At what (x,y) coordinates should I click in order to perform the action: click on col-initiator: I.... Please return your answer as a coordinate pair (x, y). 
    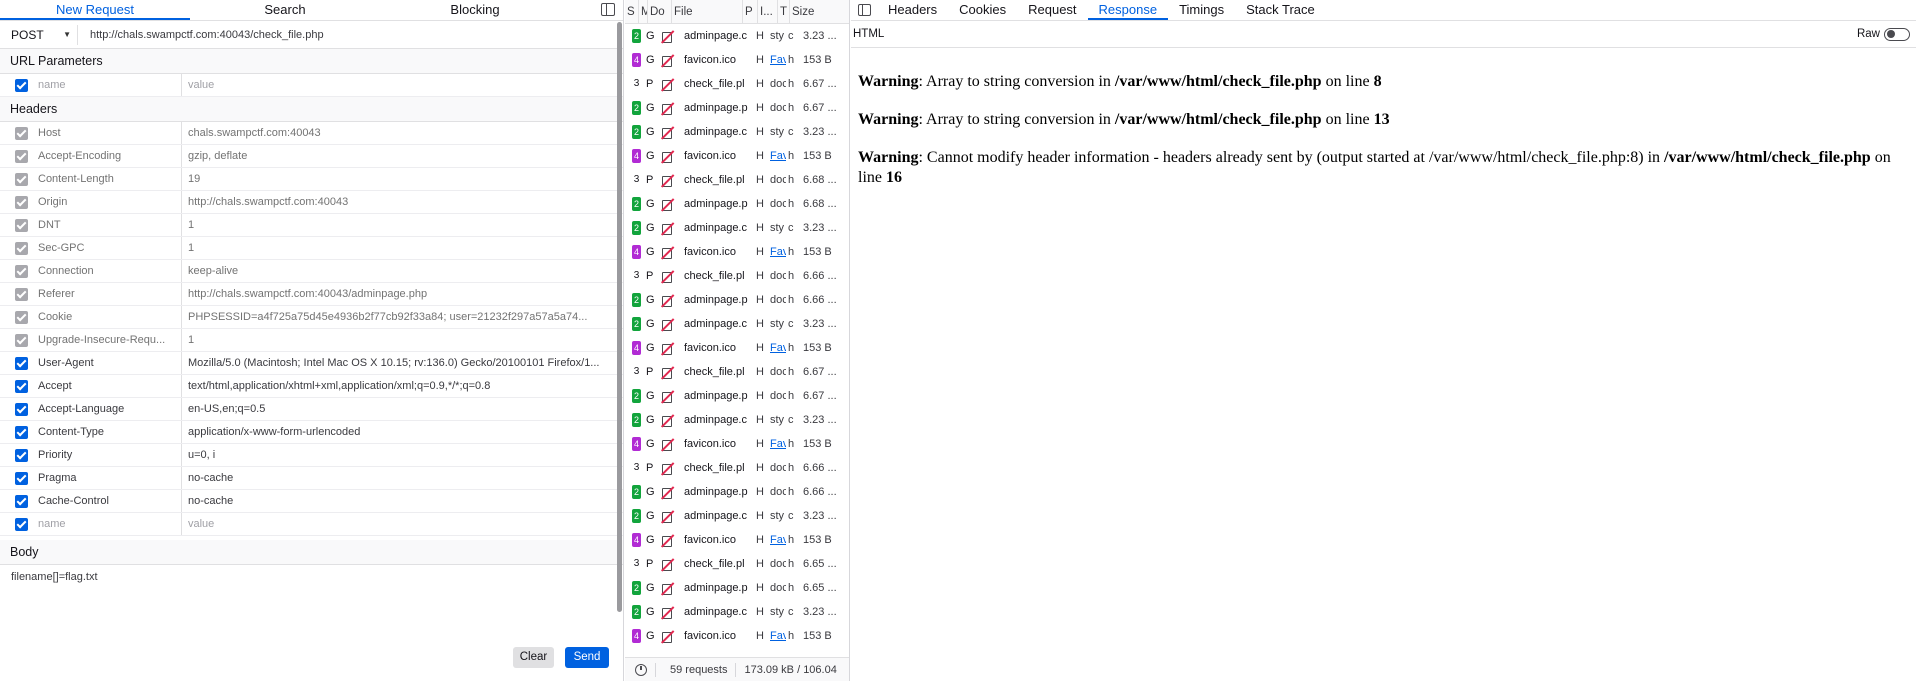
    Looking at the image, I should click on (768, 11).